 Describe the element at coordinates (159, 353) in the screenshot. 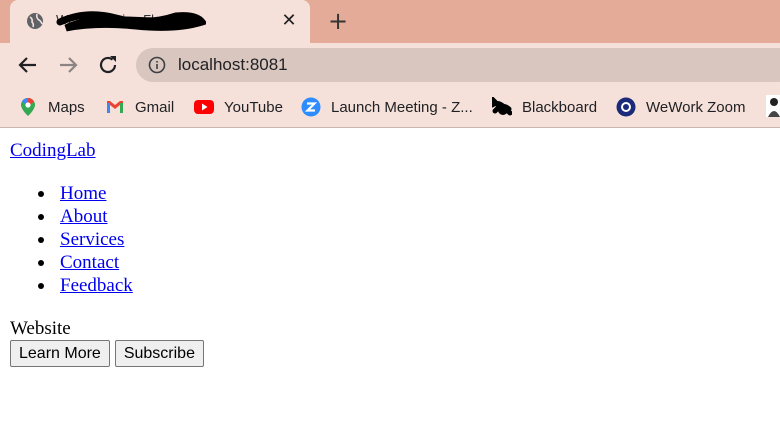

I see `subscribe-button: Subscribe` at that location.